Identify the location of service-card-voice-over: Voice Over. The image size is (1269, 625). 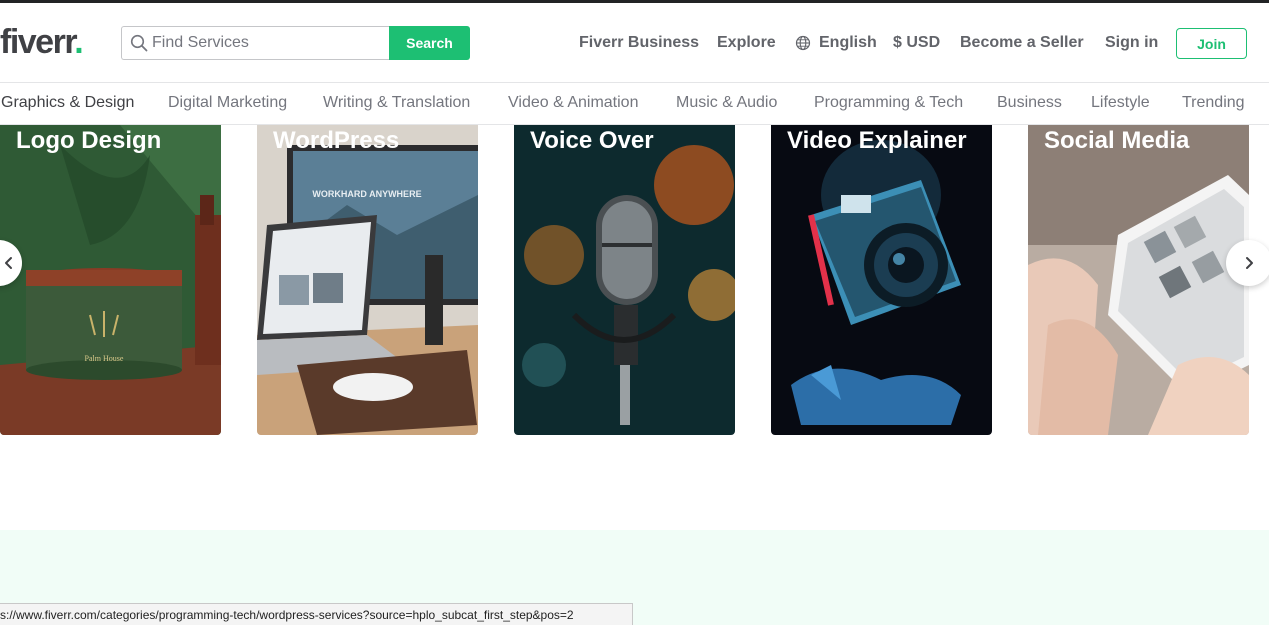
(624, 280).